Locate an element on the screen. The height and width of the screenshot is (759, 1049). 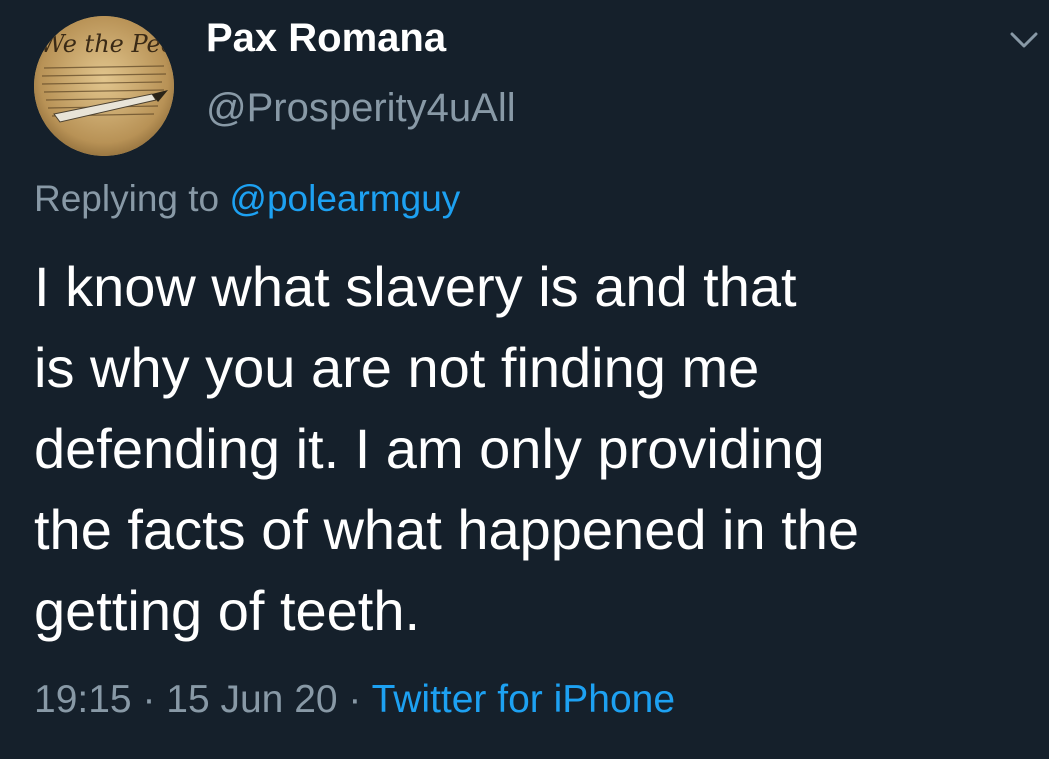
tweet-text-line: I know what slavery is and that is located at coordinates (415, 286).